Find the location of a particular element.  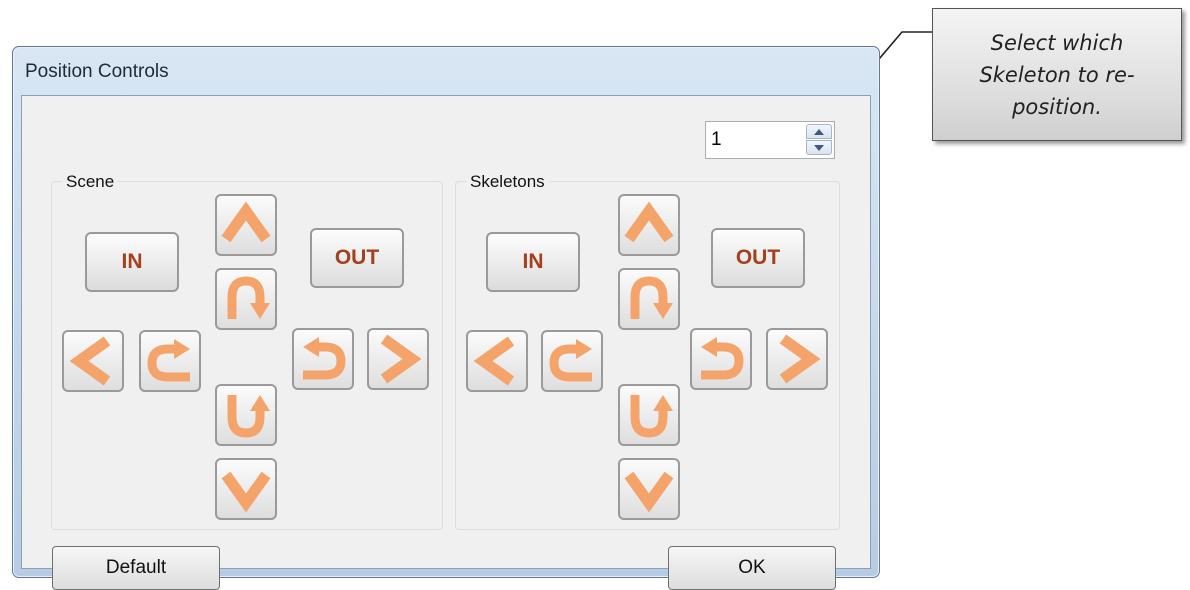

spin-up-icon is located at coordinates (819, 131).